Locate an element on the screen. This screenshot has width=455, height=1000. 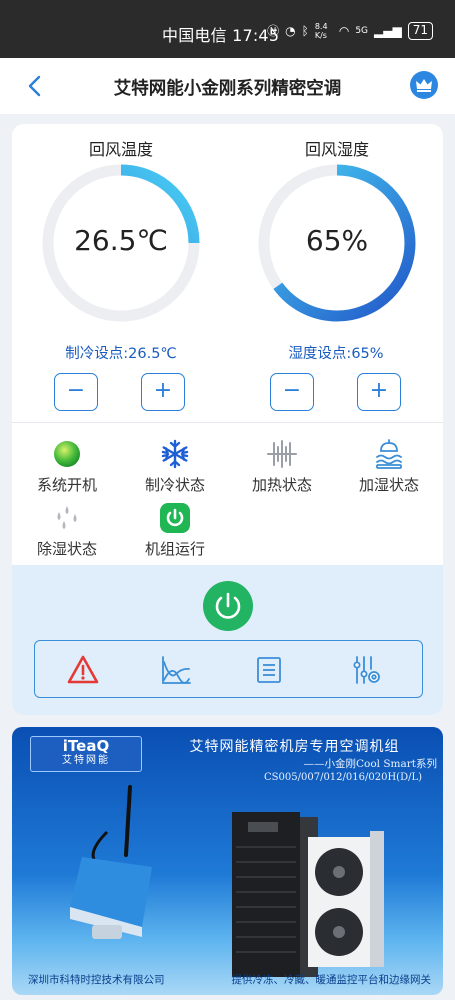
outdoor-unit-icon is located at coordinates (346, 899).